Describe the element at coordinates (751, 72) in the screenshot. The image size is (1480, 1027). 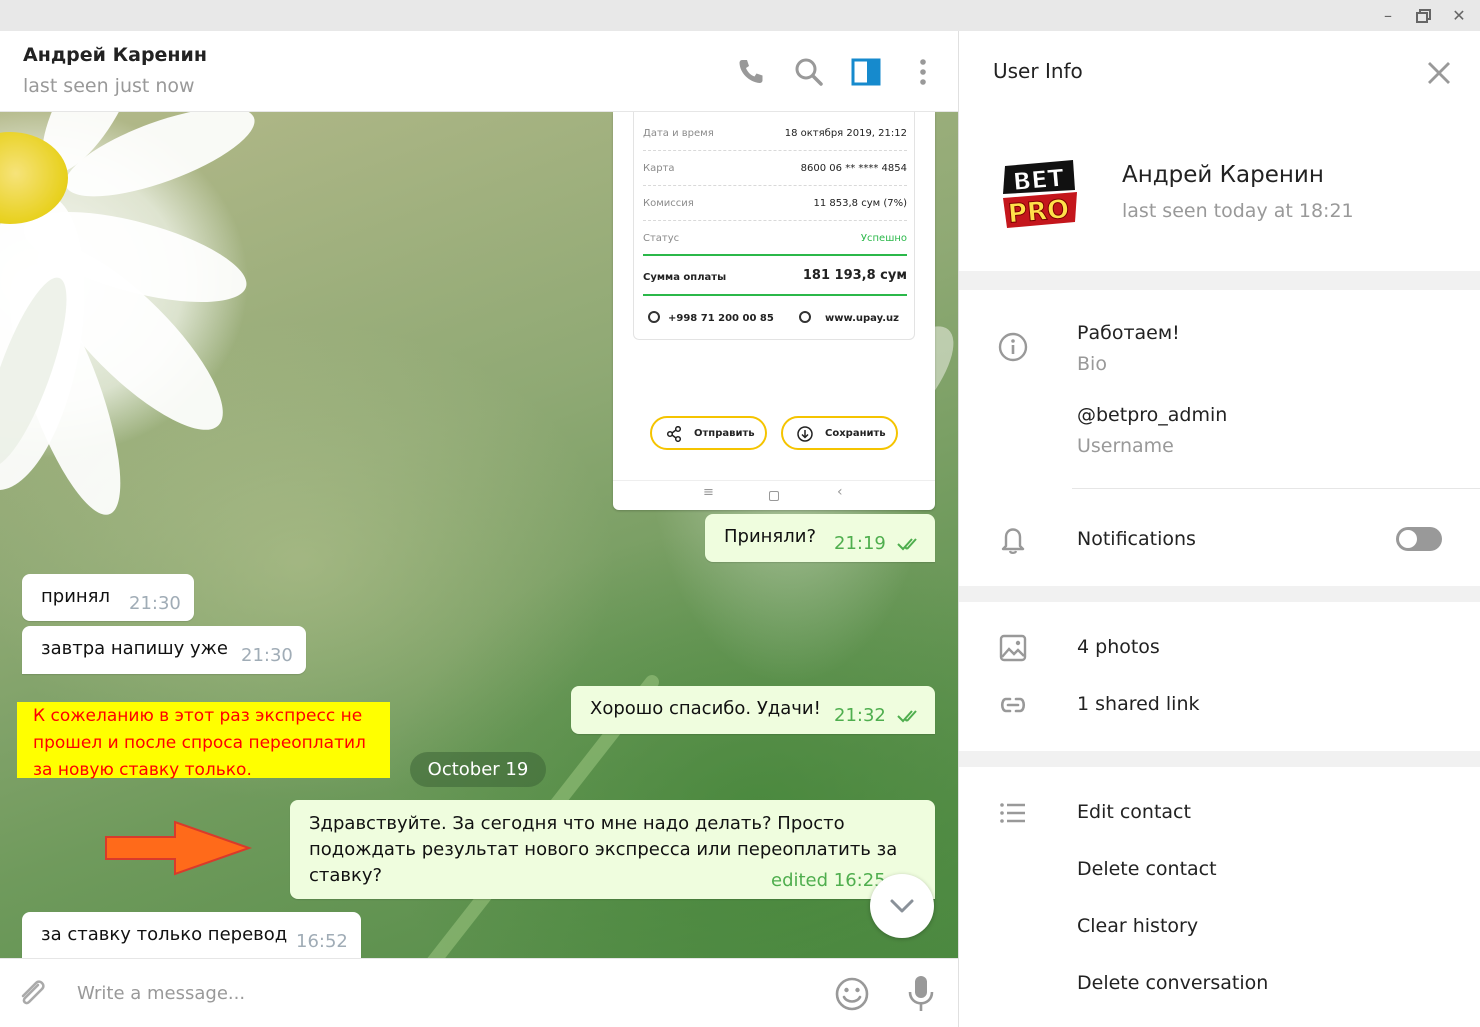
I see `phone-icon` at that location.